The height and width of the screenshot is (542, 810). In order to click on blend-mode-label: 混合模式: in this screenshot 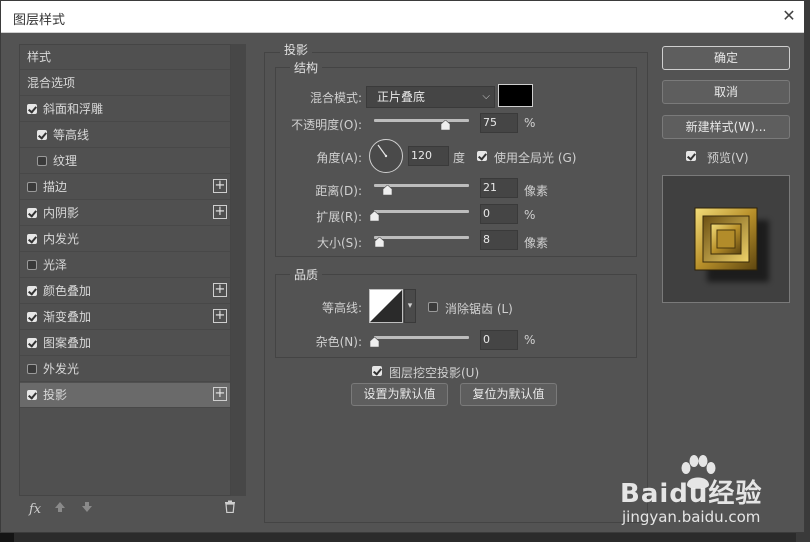, I will do `click(335, 98)`.